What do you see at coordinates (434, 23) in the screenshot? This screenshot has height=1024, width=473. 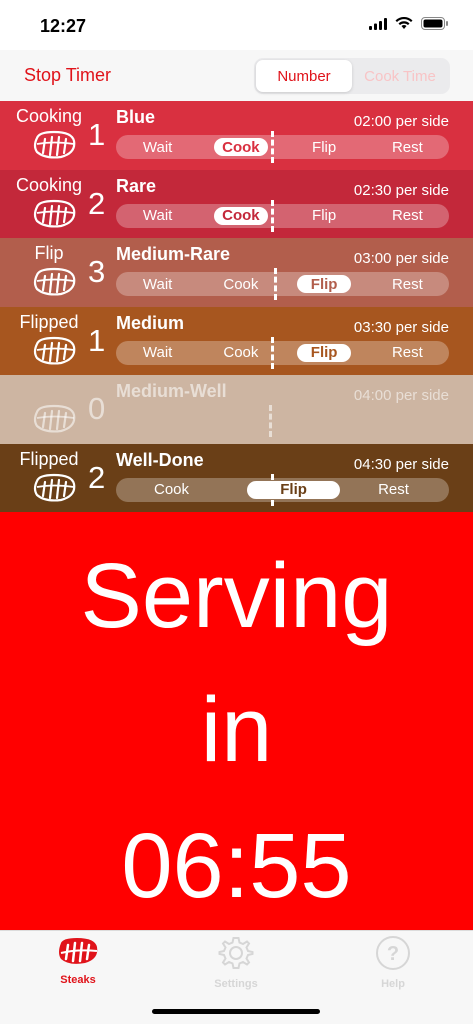 I see `battery-icon` at bounding box center [434, 23].